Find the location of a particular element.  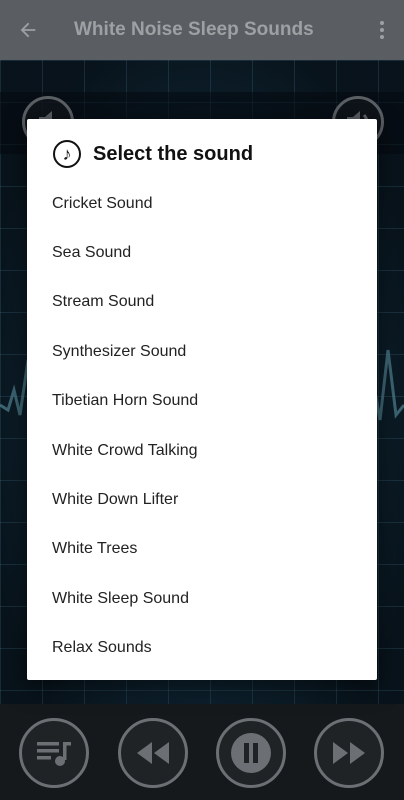

sound-item-synthesizer: Synthesizer Sound is located at coordinates (202, 351).